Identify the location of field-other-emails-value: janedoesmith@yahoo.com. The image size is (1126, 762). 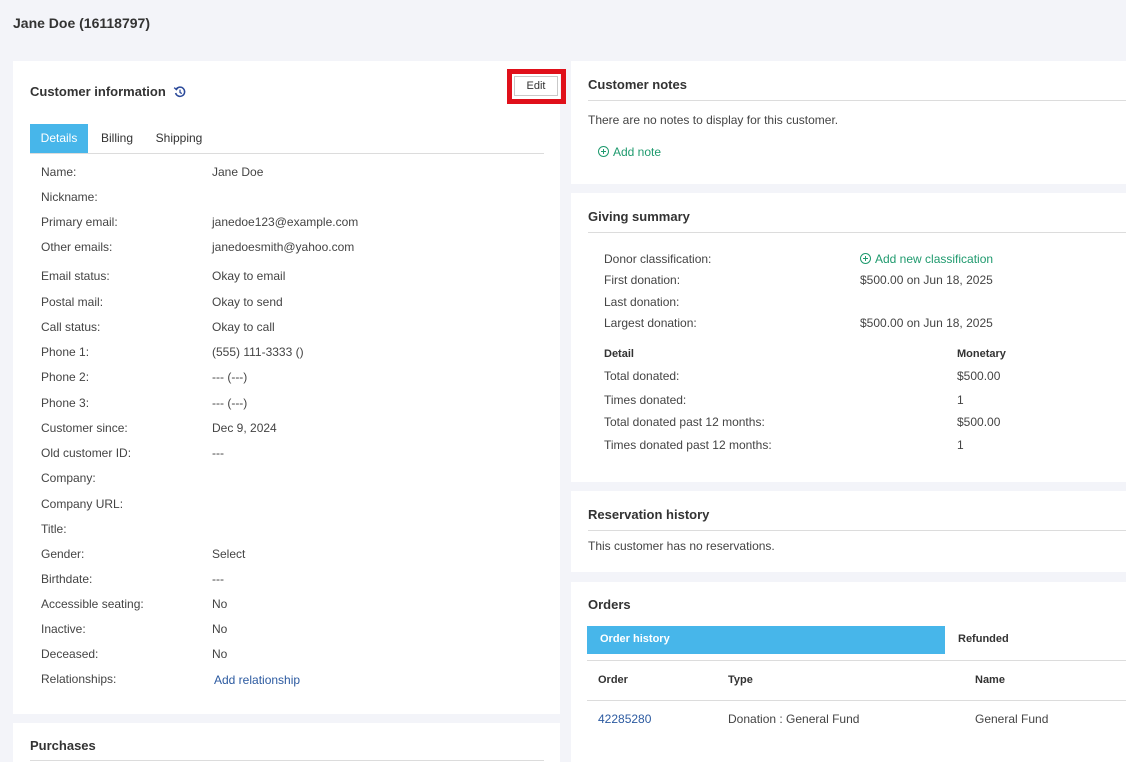
(283, 247).